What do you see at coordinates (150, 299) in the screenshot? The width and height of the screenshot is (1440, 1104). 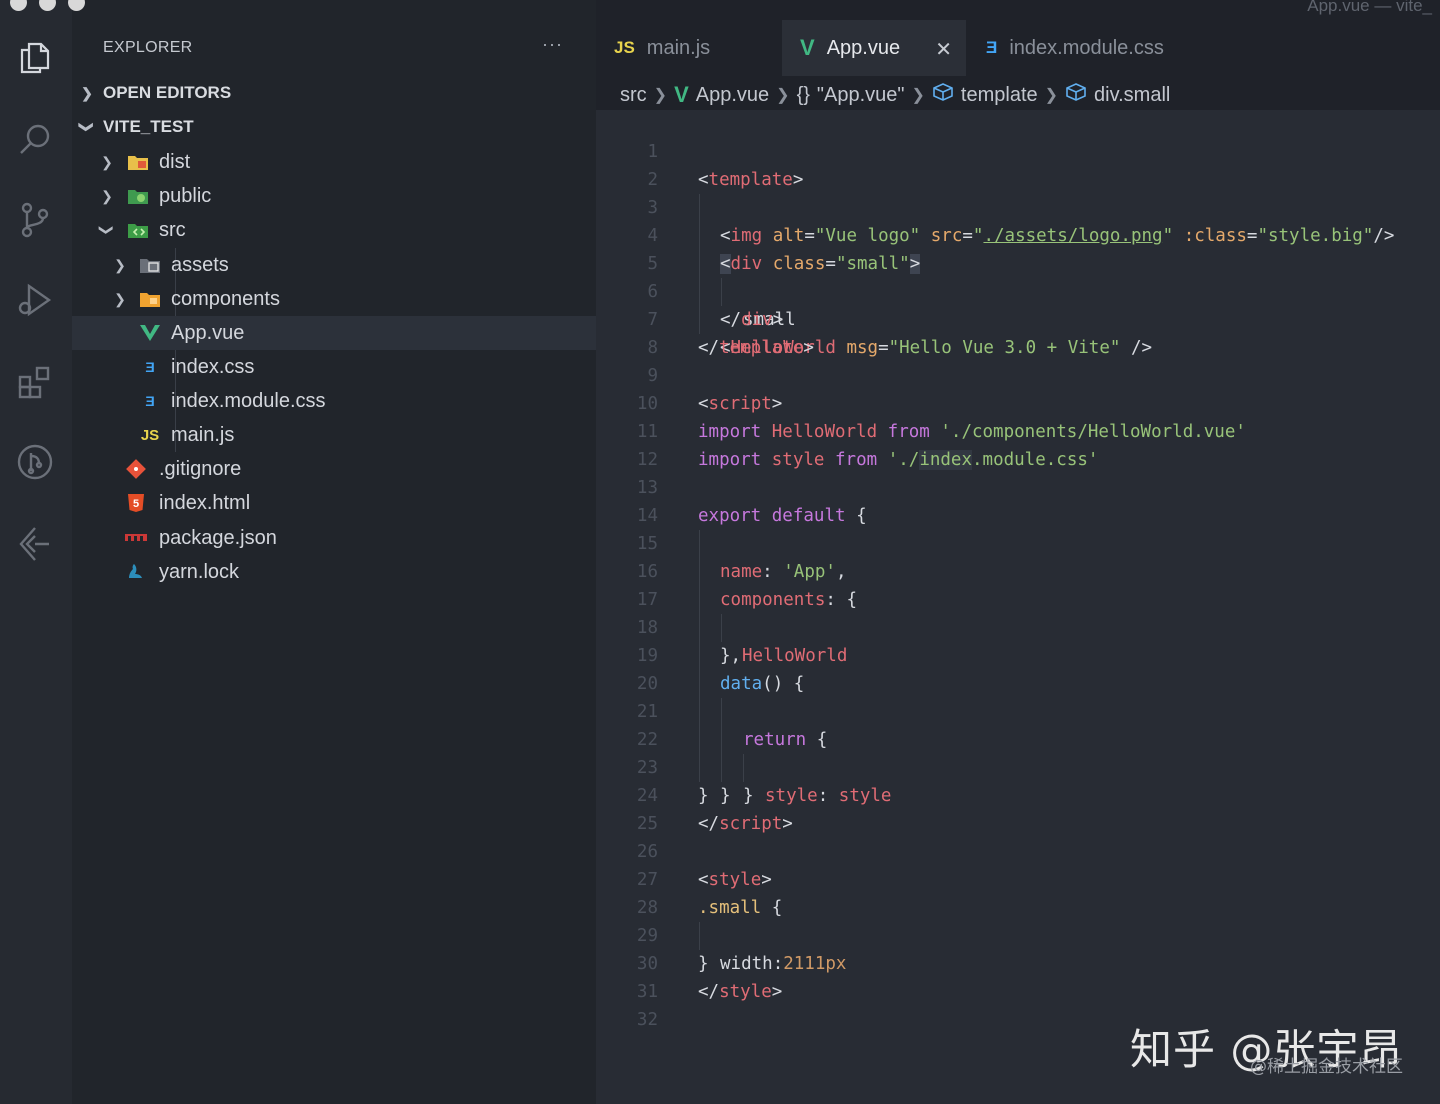 I see `folder-components-icon` at bounding box center [150, 299].